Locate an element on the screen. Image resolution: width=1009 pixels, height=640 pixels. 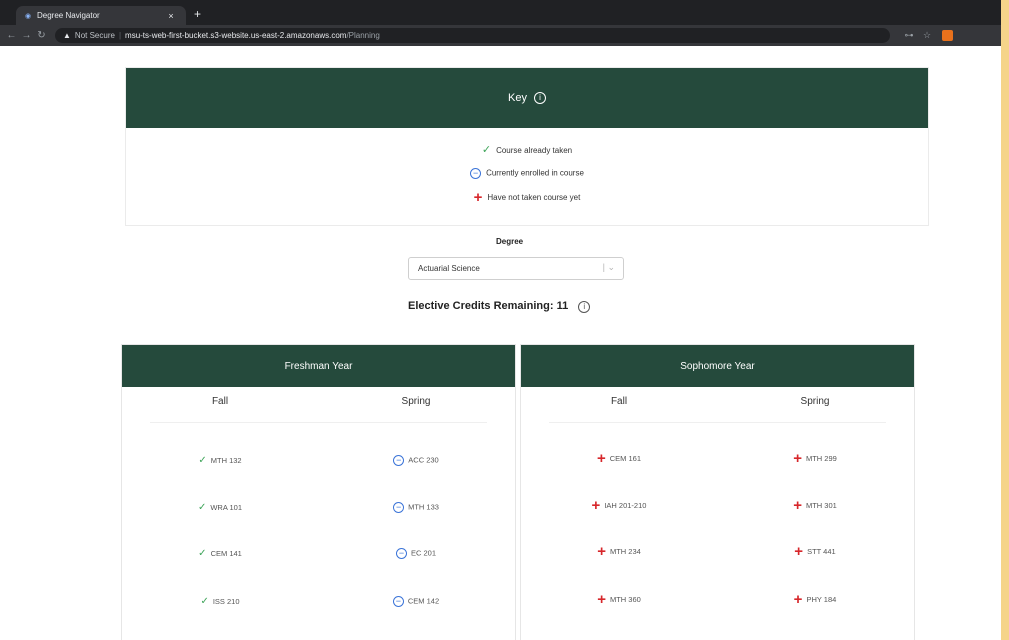
course-item: ✓ WRA 101 is located at coordinates (220, 507).